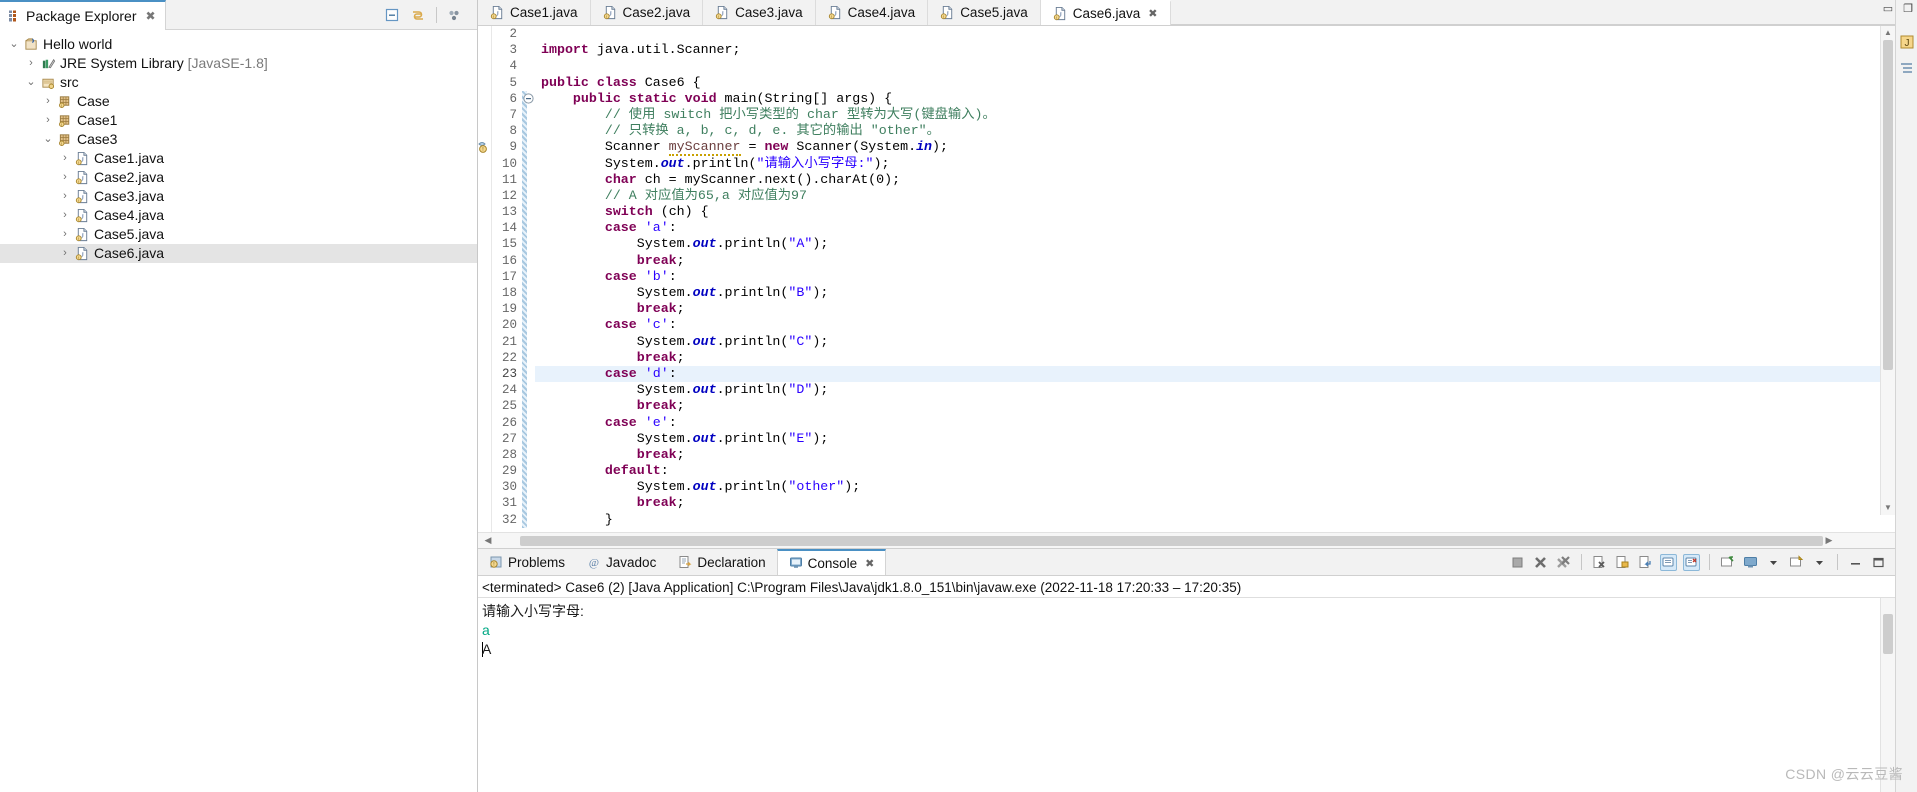  Describe the element at coordinates (238, 82) in the screenshot. I see `tree-item-src: ⌄ src` at that location.